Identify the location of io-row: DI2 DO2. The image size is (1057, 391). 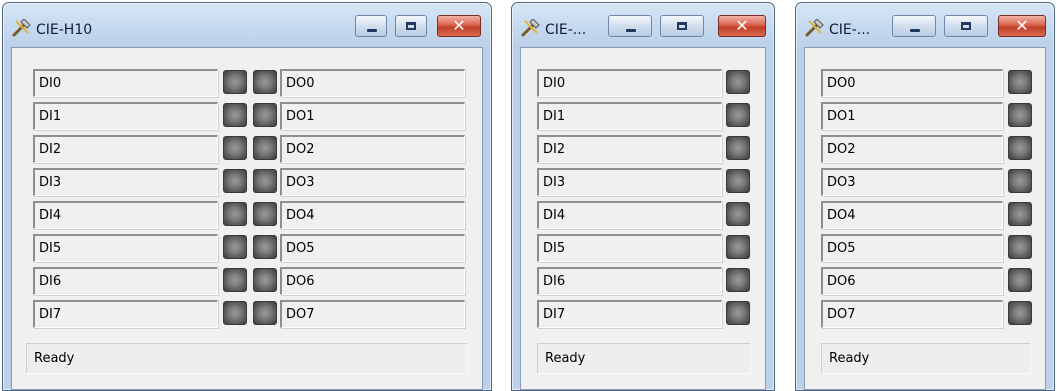
(247, 151).